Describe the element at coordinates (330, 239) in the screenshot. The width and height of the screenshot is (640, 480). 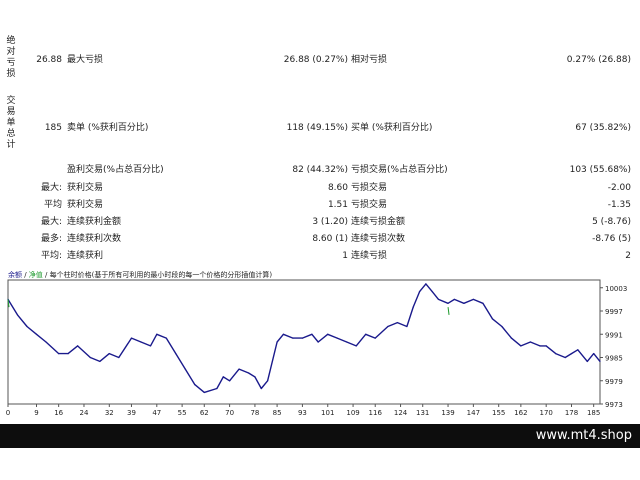
I see `row-value: 8.60 (1)` at that location.